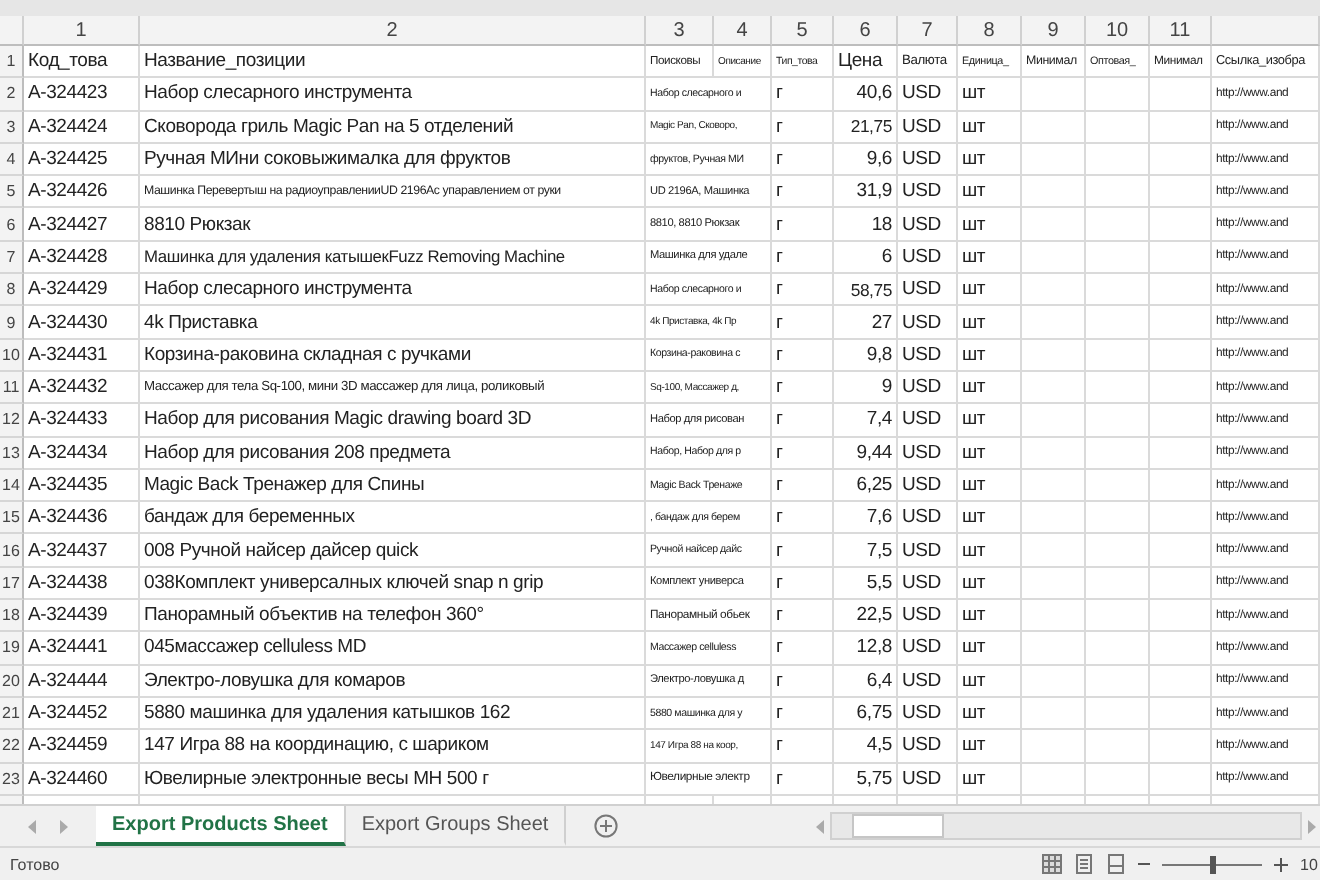  I want to click on row-header: 21, so click(12, 714).